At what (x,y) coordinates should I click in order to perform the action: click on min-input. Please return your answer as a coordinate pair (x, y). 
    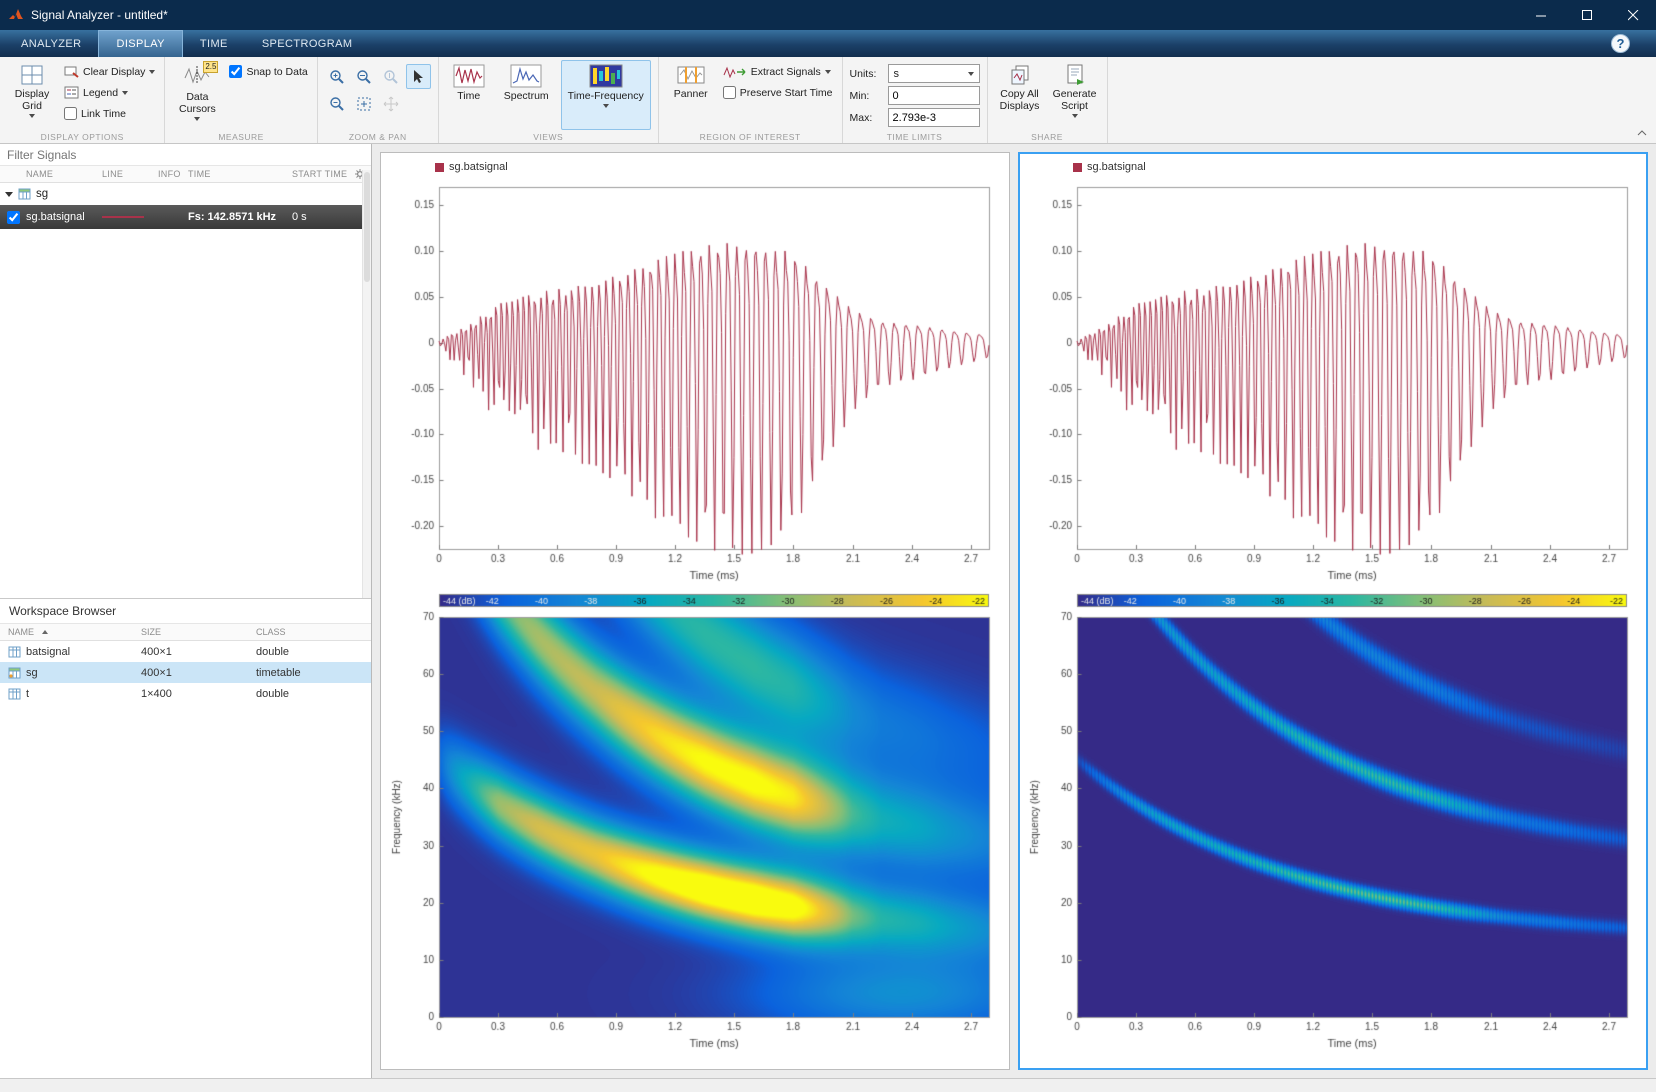
    Looking at the image, I should click on (933, 95).